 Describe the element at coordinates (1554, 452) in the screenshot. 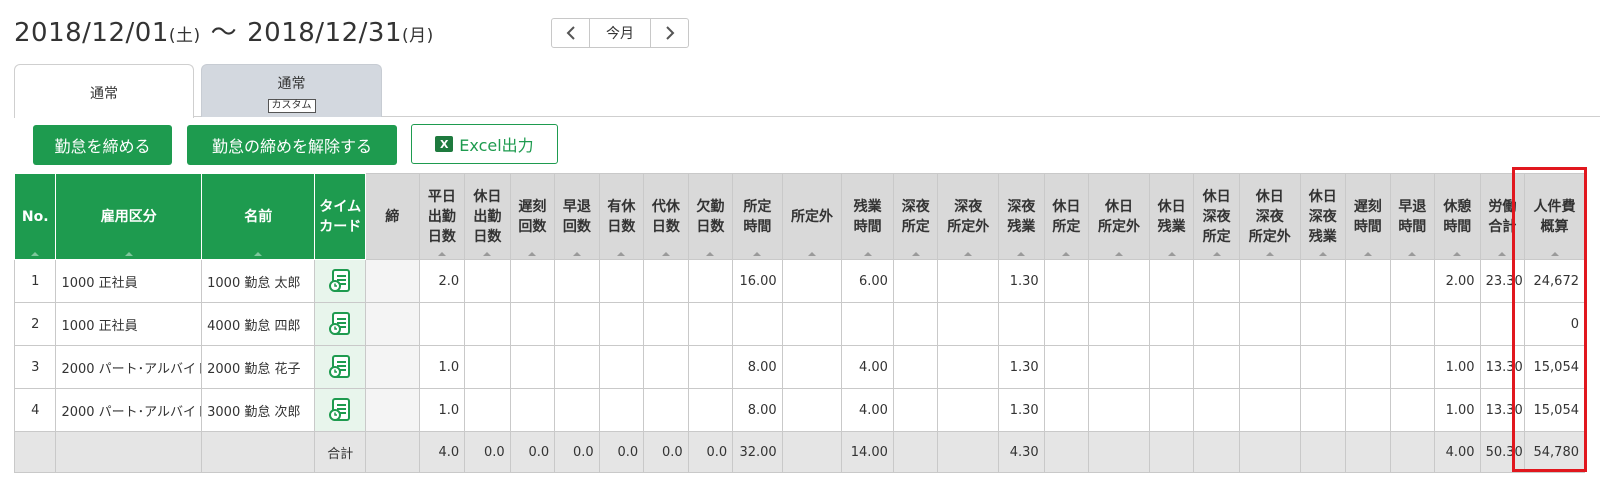

I see `cell-labor-cost-estimate: 54,780` at that location.